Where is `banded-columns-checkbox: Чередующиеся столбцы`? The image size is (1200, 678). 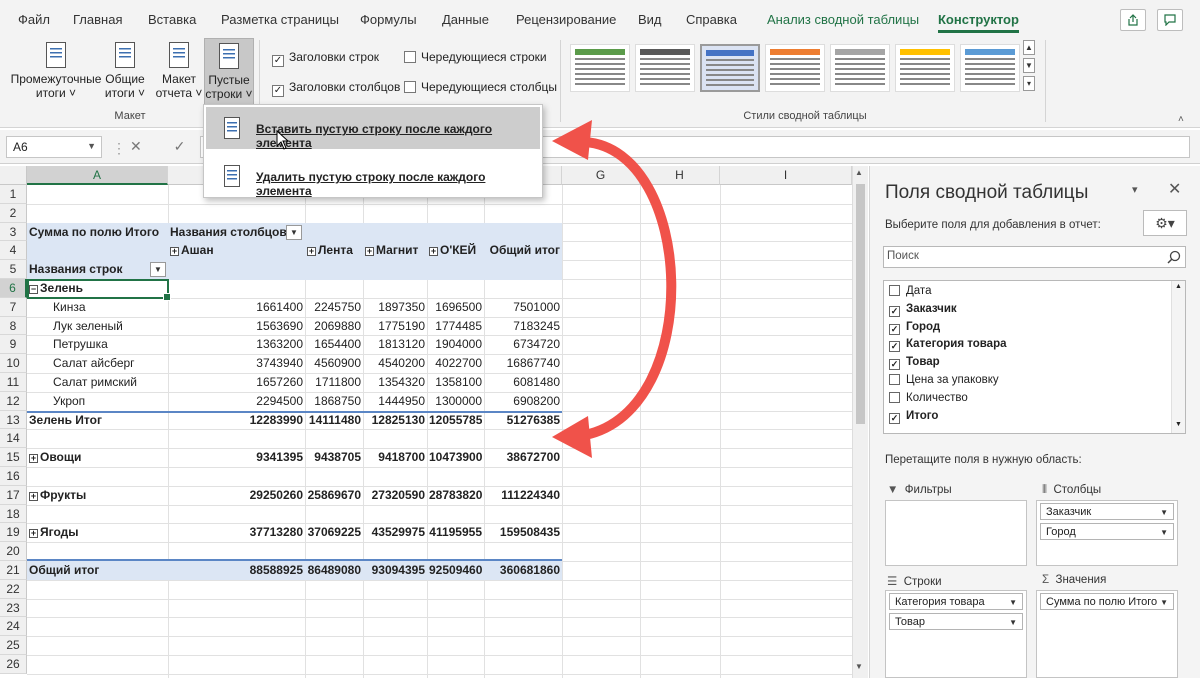
banded-columns-checkbox: Чередующиеся столбцы is located at coordinates (480, 87).